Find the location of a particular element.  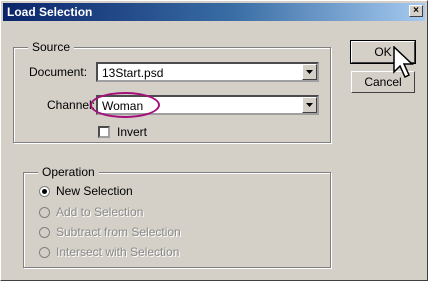

close-button: × is located at coordinates (416, 11).